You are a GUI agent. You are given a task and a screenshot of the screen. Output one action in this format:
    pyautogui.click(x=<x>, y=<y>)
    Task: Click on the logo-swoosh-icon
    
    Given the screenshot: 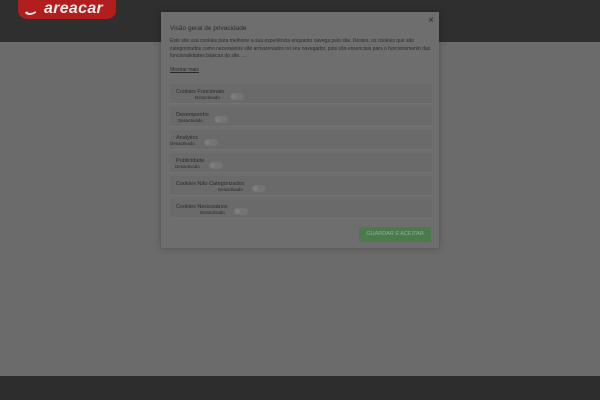 What is the action you would take?
    pyautogui.click(x=32, y=9)
    